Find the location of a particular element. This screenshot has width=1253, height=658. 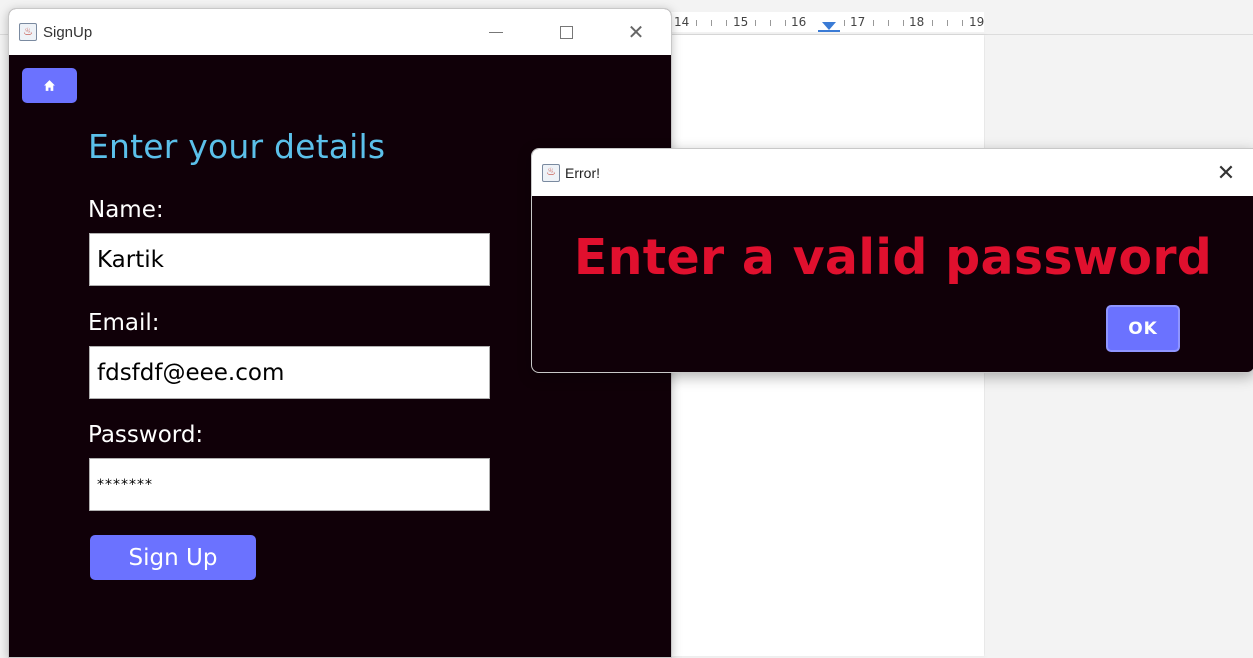

home-button is located at coordinates (49, 85).